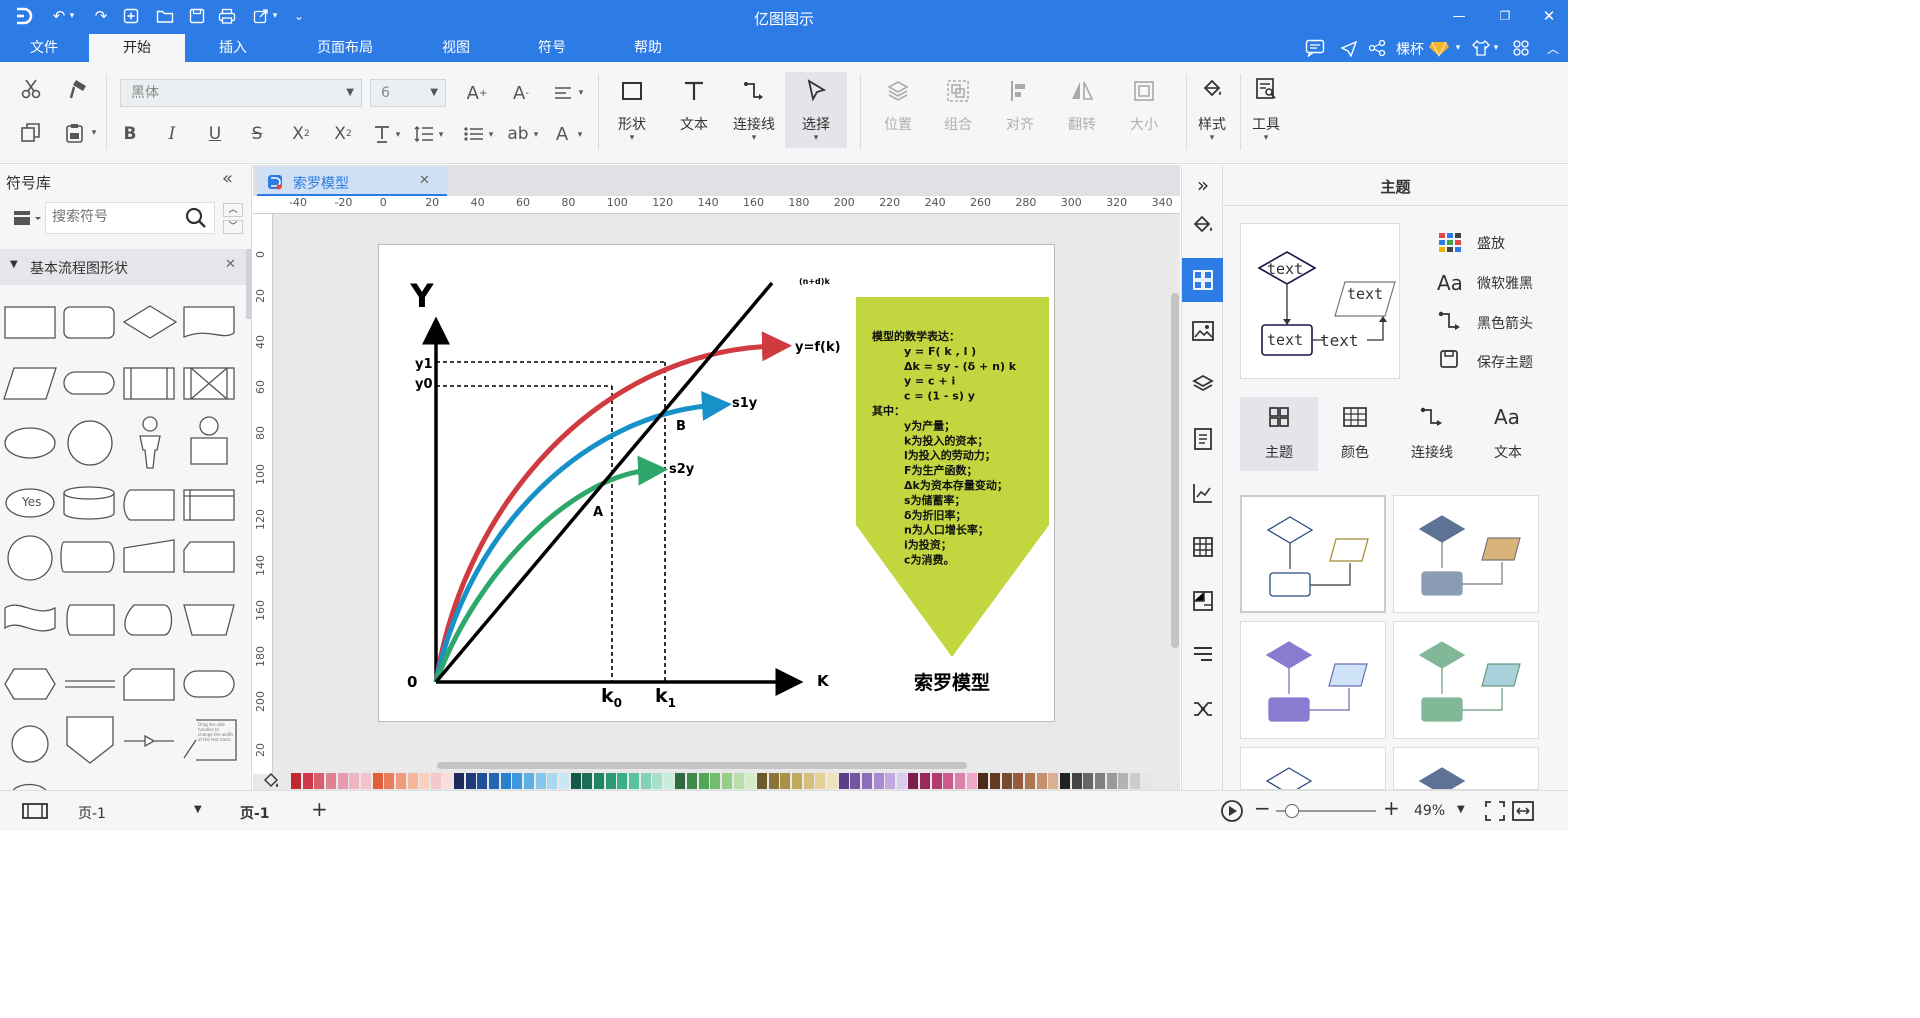  What do you see at coordinates (1521, 48) in the screenshot?
I see `apps-grid-icon` at bounding box center [1521, 48].